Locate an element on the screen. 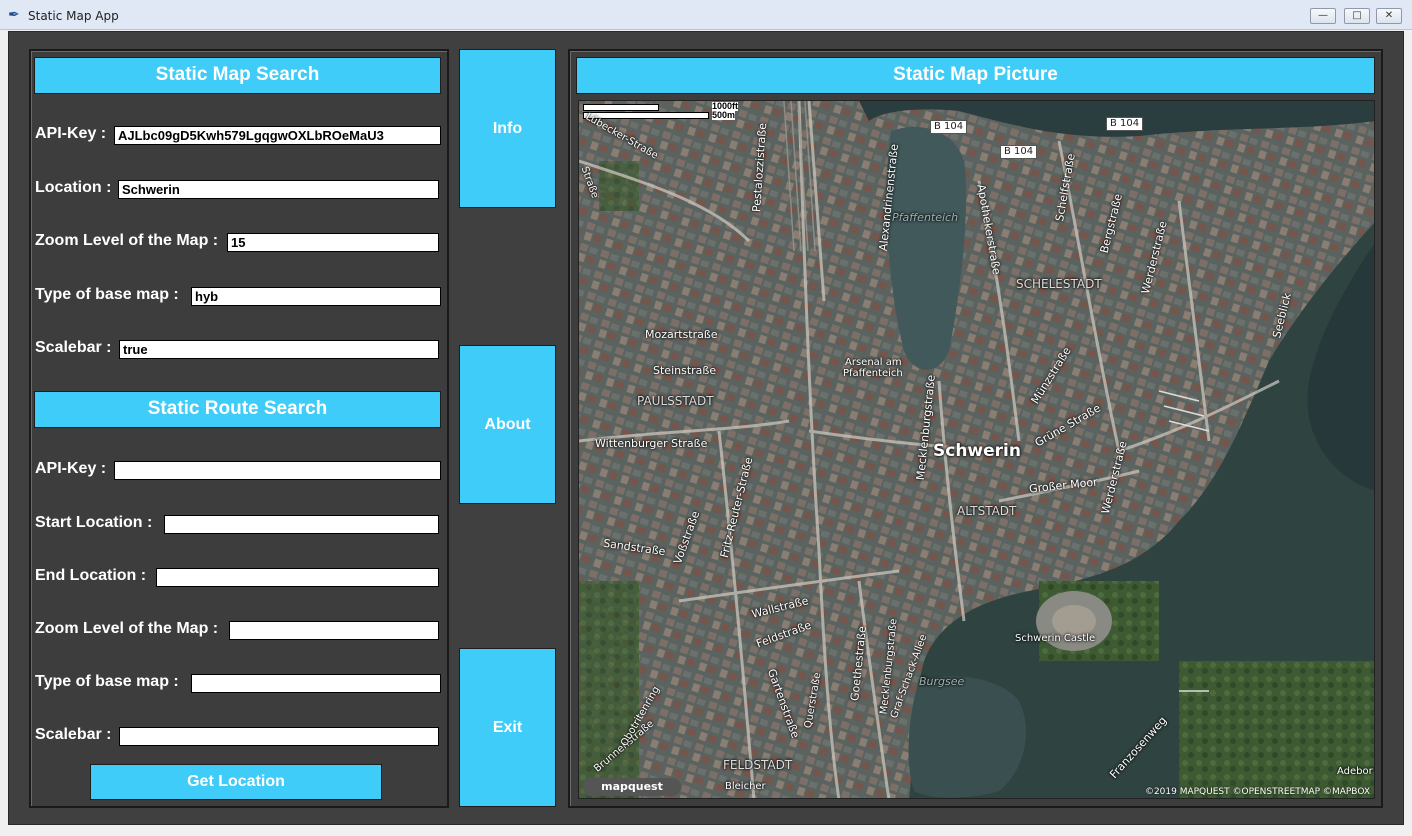  map-basemap-input is located at coordinates (316, 296).